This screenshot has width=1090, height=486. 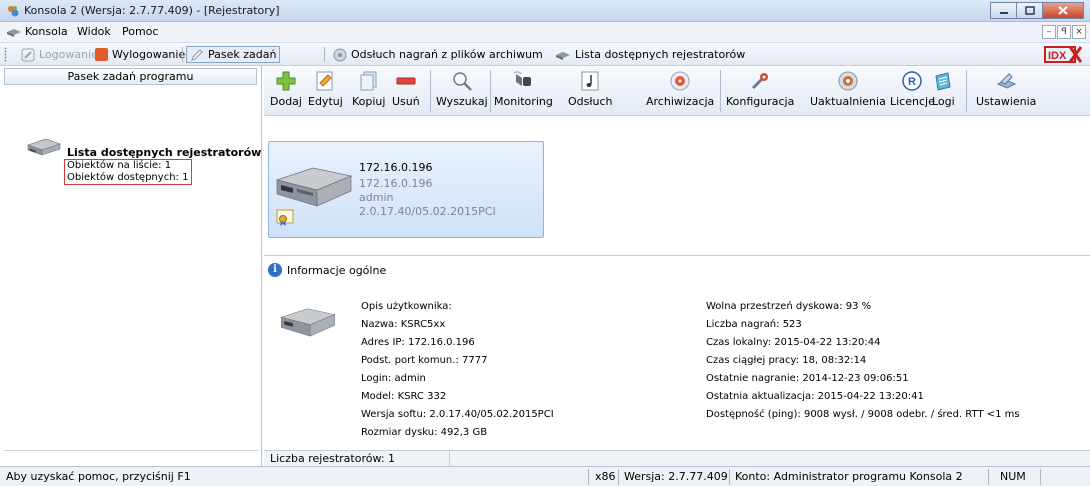 What do you see at coordinates (418, 342) in the screenshot?
I see `info-ip-address: Adres IP: 172.16.0.196` at bounding box center [418, 342].